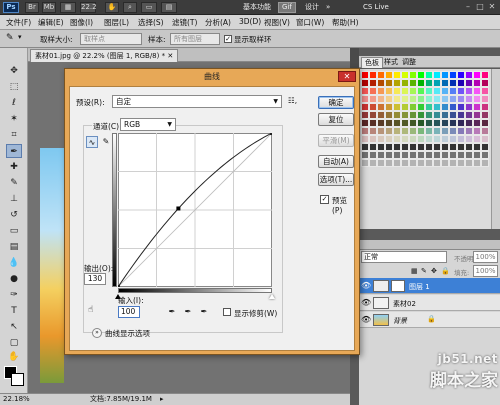 The width and height of the screenshot is (500, 405). What do you see at coordinates (127, 333) in the screenshot?
I see `curve-display-options-label: 曲线显示选项` at bounding box center [127, 333].